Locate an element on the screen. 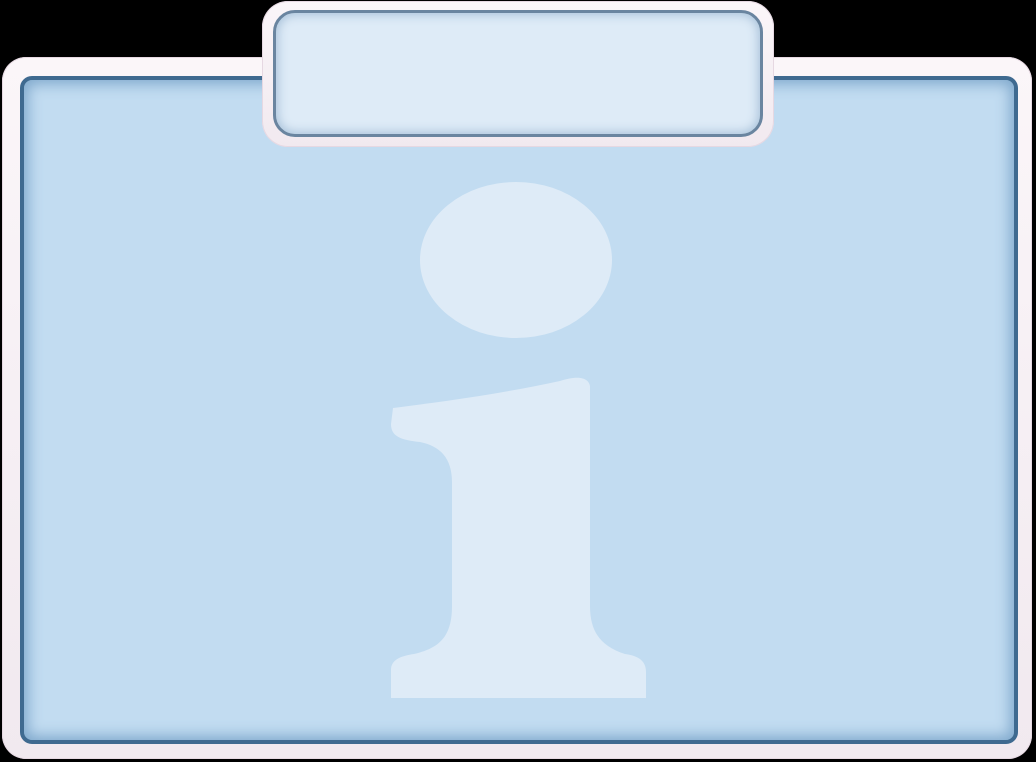 The image size is (1036, 762). info-icon-dot is located at coordinates (516, 260).